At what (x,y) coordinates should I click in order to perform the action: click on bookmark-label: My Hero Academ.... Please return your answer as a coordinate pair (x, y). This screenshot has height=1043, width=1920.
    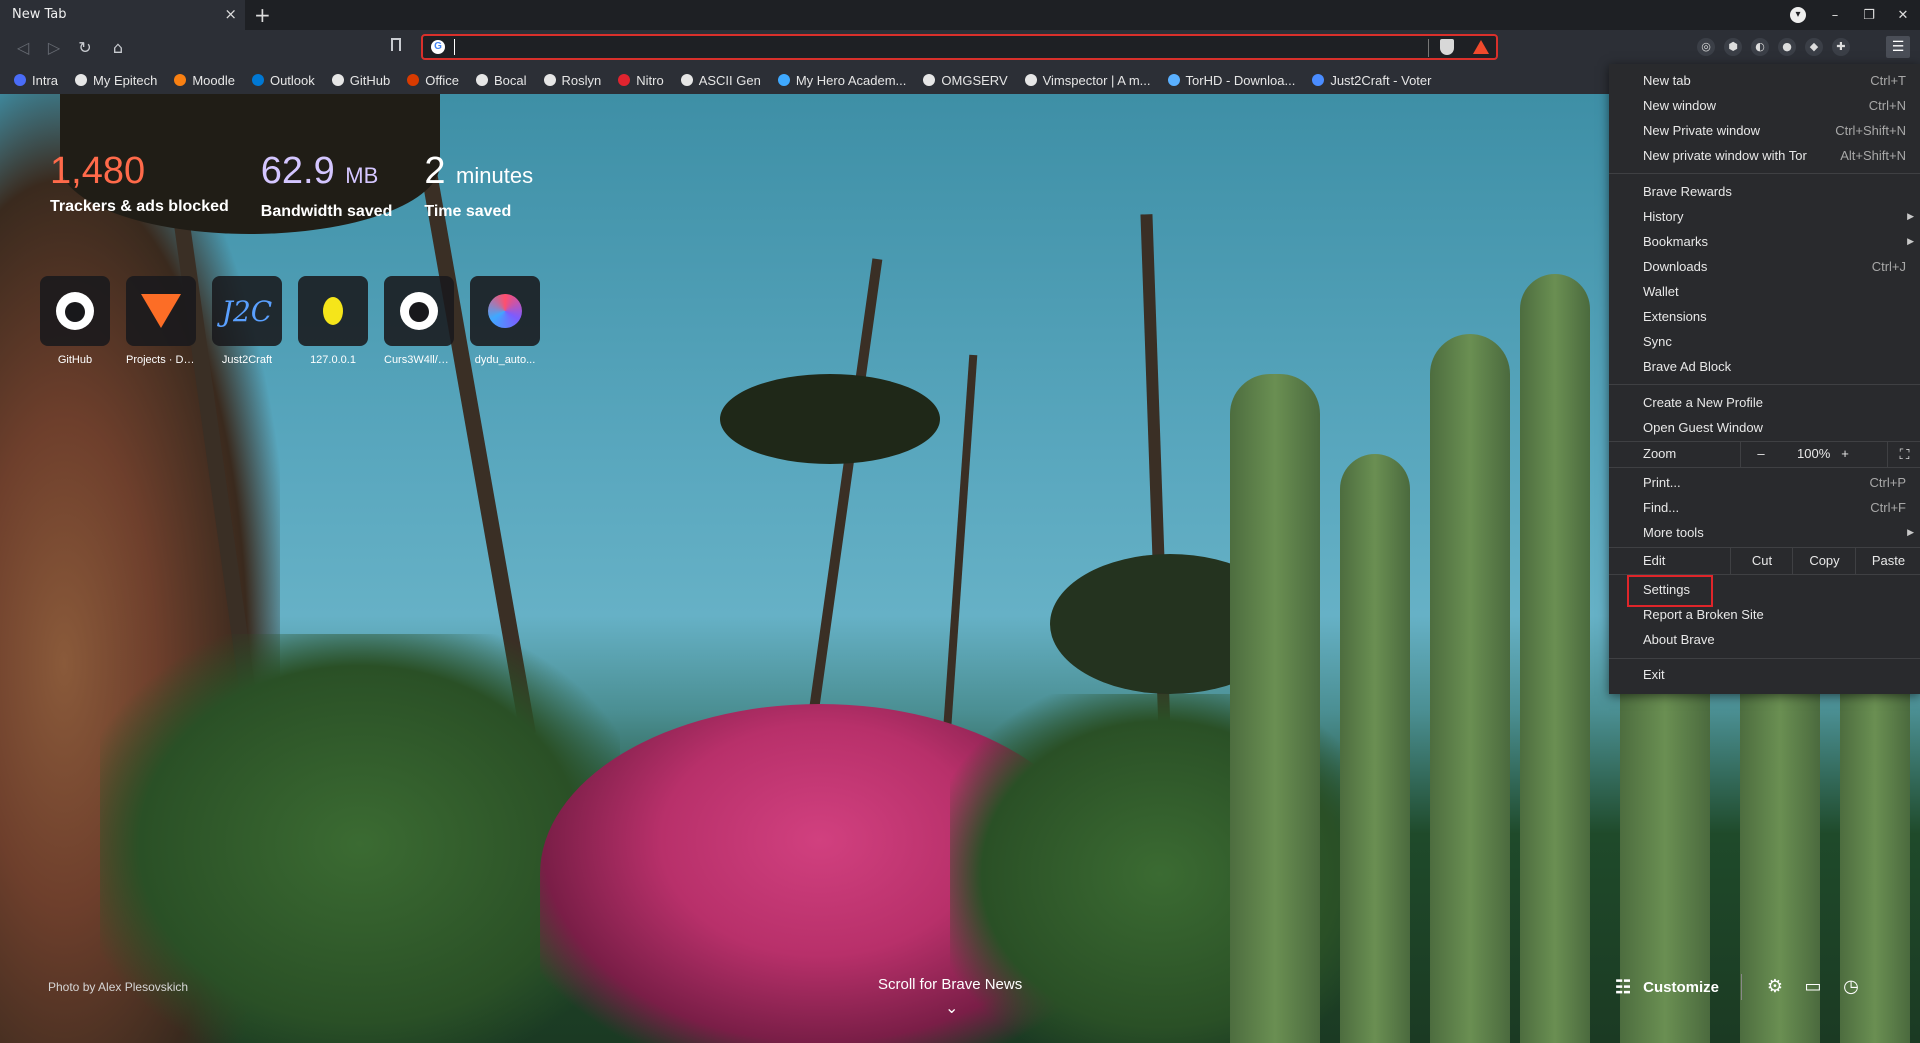
    Looking at the image, I should click on (851, 80).